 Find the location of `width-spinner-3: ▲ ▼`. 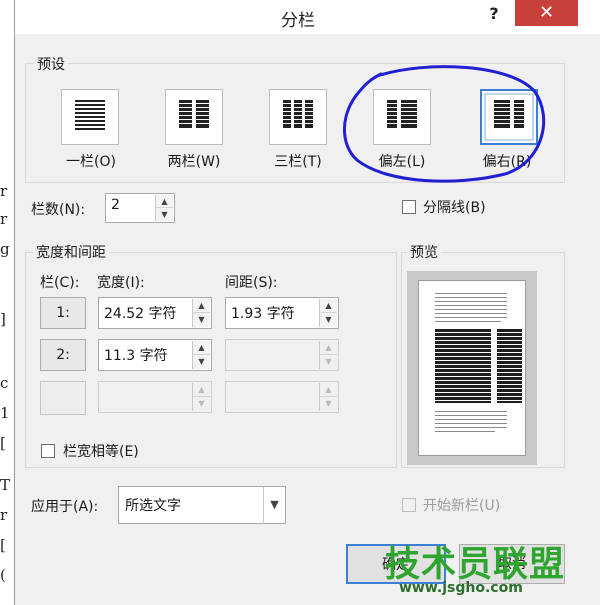

width-spinner-3: ▲ ▼ is located at coordinates (155, 397).